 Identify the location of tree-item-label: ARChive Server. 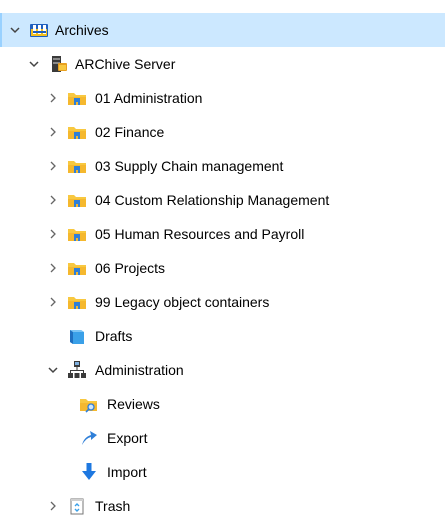
(125, 64).